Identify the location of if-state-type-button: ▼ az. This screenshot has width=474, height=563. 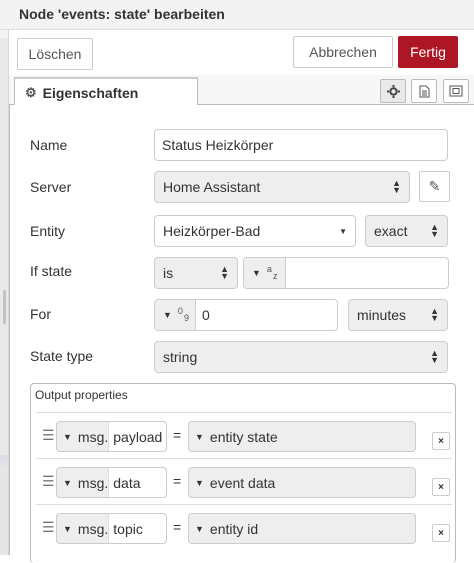
(265, 273).